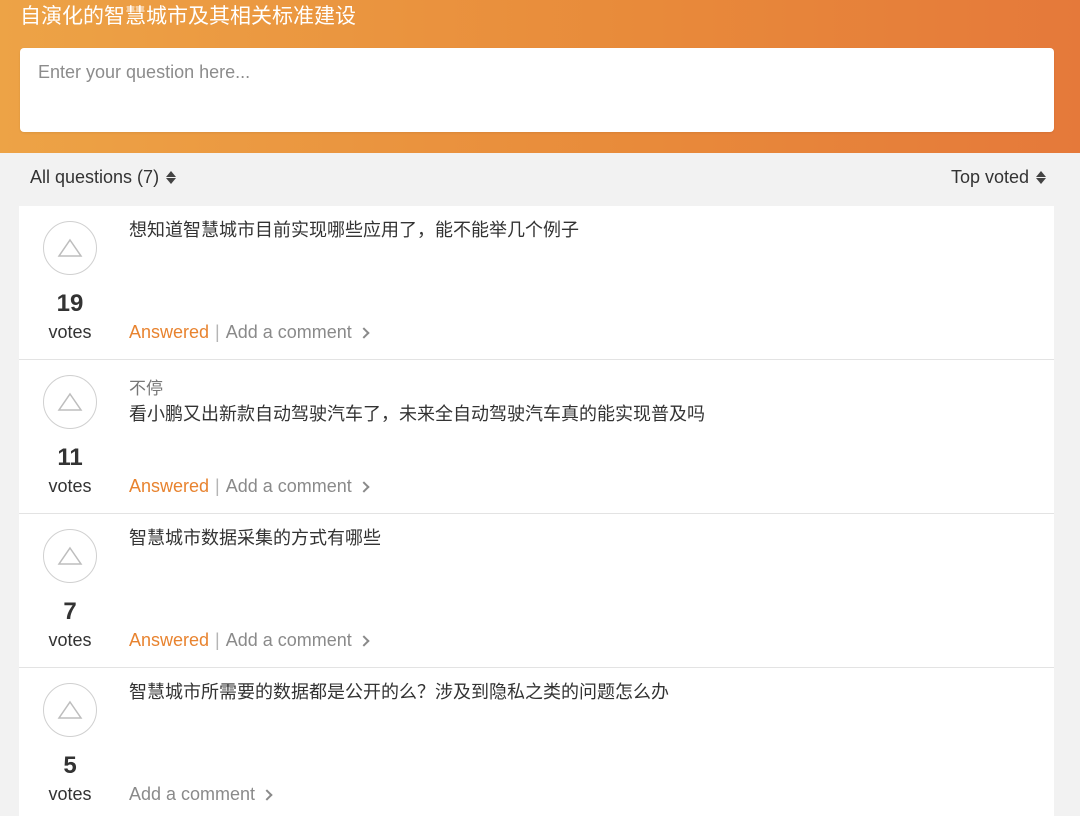 The image size is (1080, 816). I want to click on question-text: 想知道智慧城市目前实现哪些应用了，能不能举几个例子, so click(354, 230).